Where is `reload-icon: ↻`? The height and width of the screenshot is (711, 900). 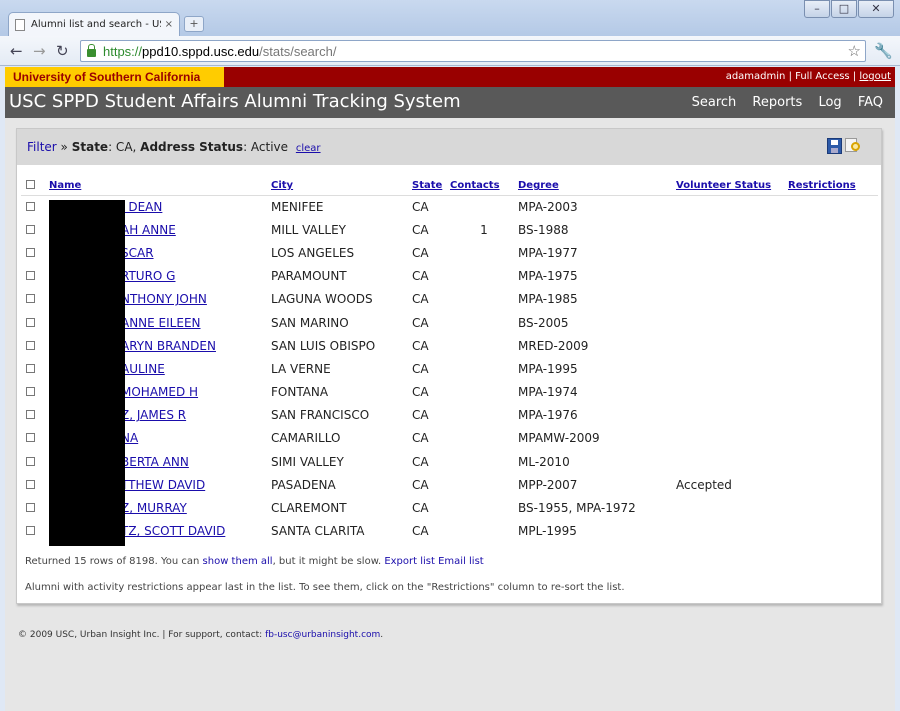
reload-icon: ↻ is located at coordinates (62, 51).